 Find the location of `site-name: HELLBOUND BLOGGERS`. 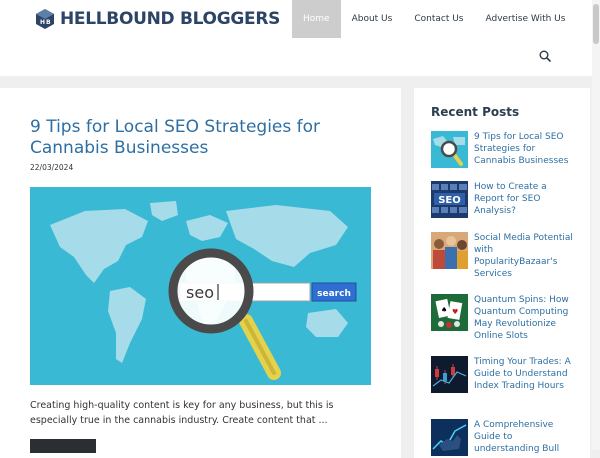

site-name: HELLBOUND BLOGGERS is located at coordinates (170, 19).